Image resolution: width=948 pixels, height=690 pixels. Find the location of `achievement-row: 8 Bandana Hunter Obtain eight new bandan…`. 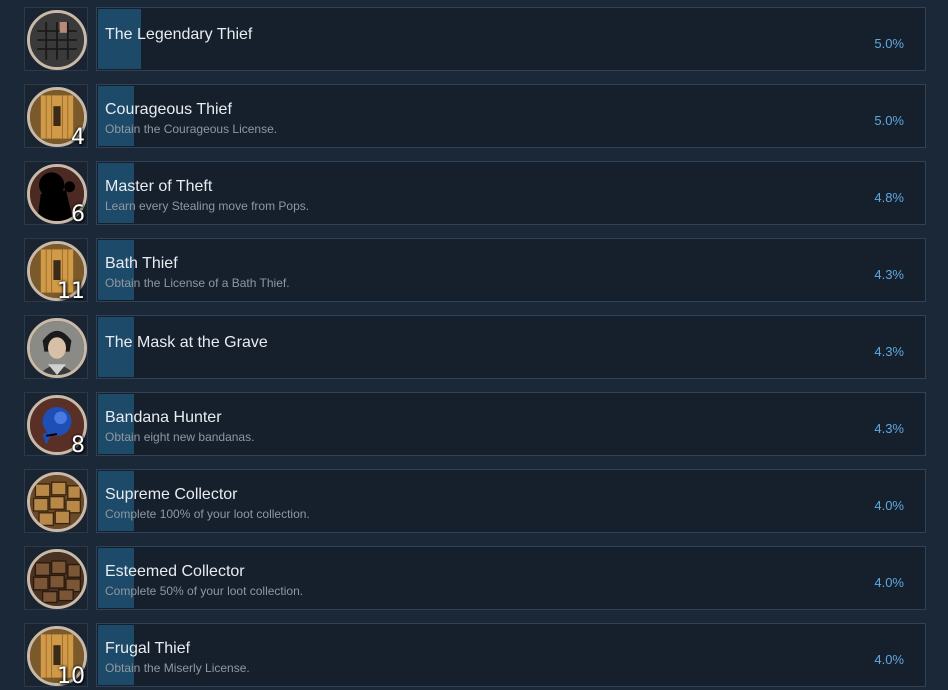

achievement-row: 8 Bandana Hunter Obtain eight new bandan… is located at coordinates (474, 425).